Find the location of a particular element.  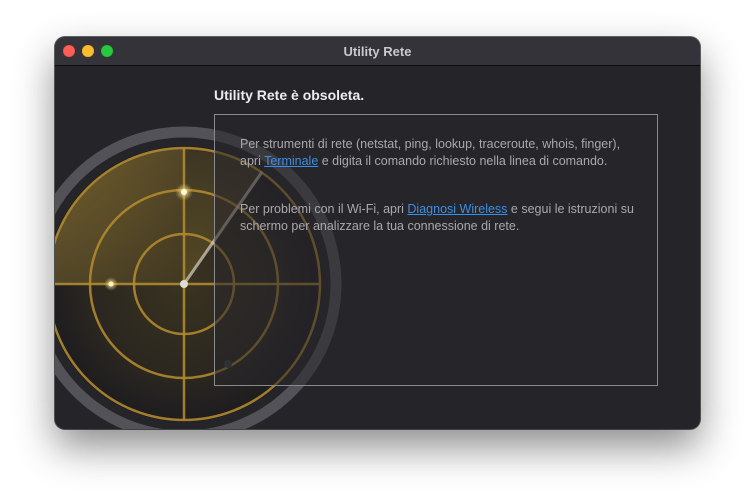

window-title: Utility Rete is located at coordinates (377, 51).